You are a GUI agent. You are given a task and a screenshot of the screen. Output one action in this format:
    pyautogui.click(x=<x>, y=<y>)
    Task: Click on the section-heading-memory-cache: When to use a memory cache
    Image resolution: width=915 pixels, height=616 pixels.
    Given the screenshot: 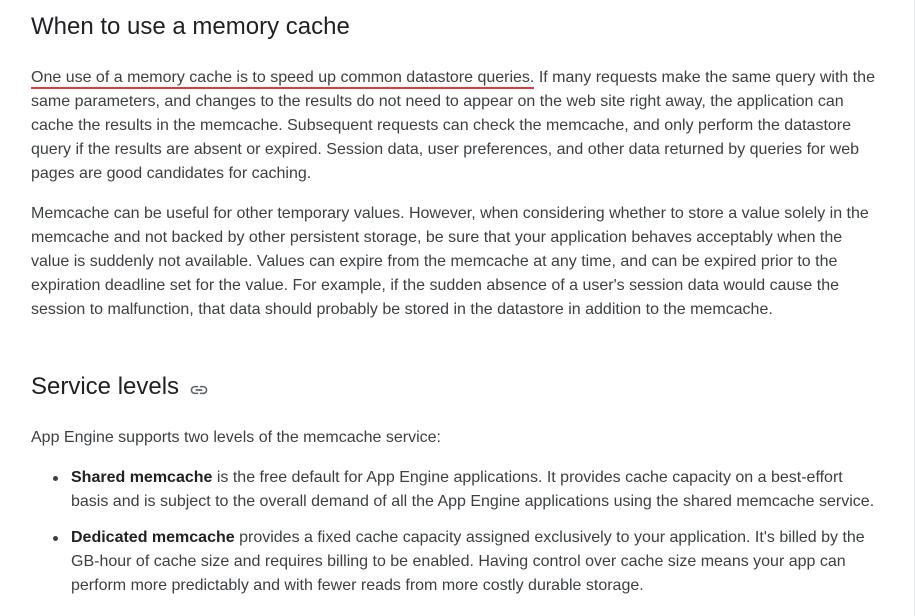 What is the action you would take?
    pyautogui.click(x=190, y=26)
    